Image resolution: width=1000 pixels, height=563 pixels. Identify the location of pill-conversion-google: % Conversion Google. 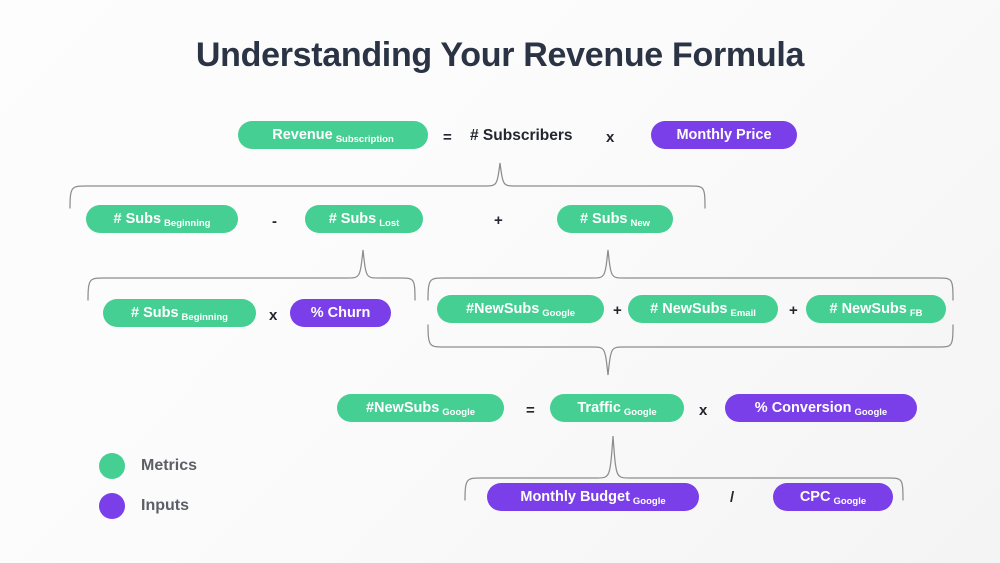
(821, 408).